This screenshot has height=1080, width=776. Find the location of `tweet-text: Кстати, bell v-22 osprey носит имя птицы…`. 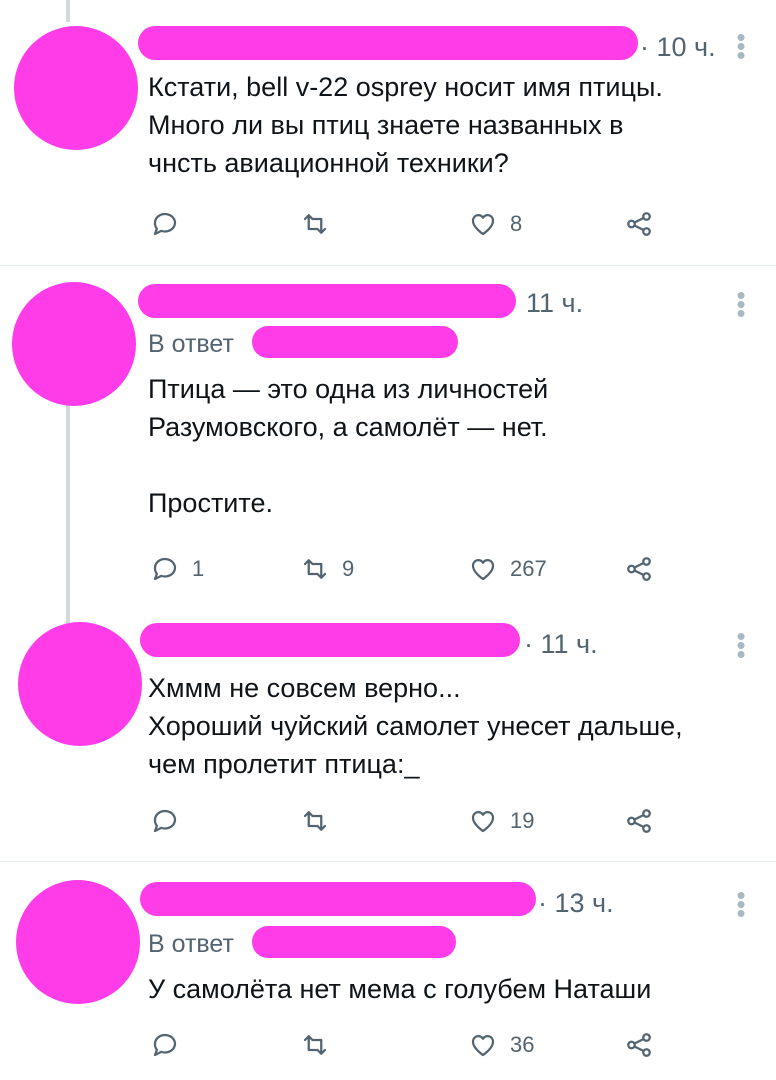

tweet-text: Кстати, bell v-22 osprey носит имя птицы… is located at coordinates (453, 125).